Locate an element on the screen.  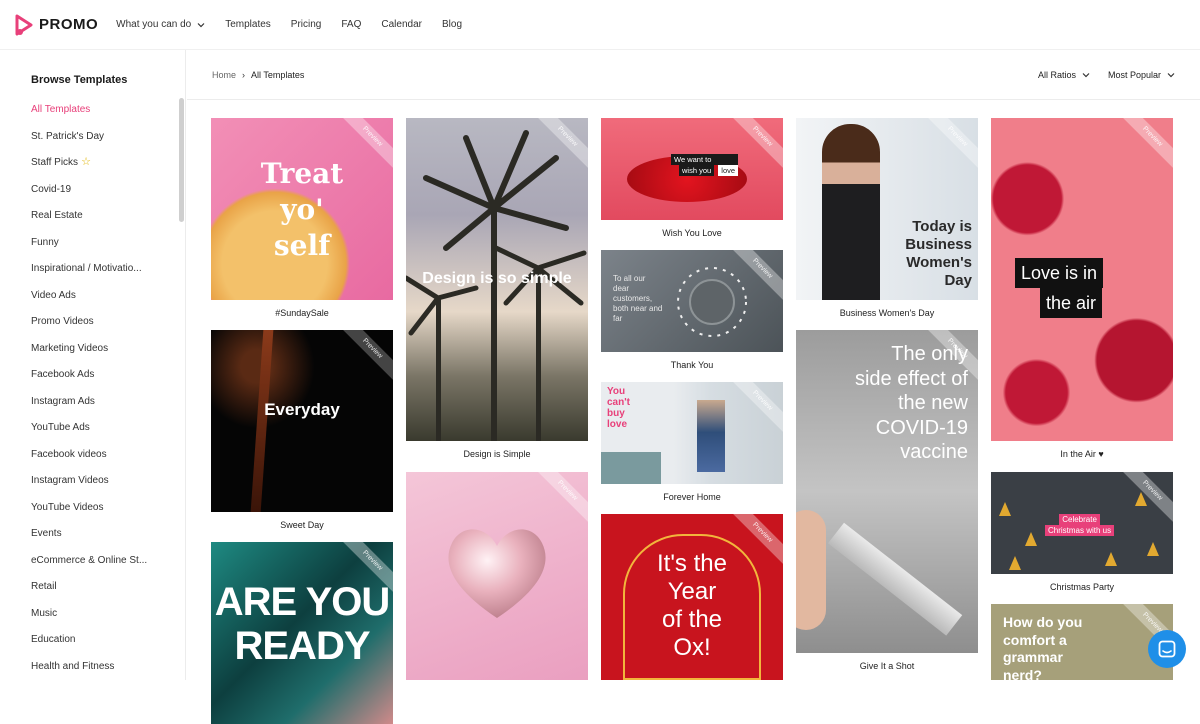
template-caption: In the Air ♥ is located at coordinates (1082, 454).